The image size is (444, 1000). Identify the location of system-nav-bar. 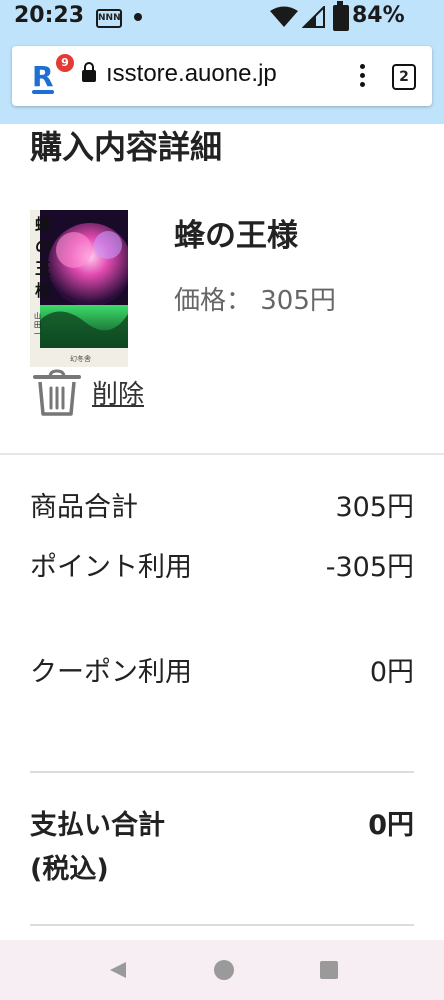
(222, 970).